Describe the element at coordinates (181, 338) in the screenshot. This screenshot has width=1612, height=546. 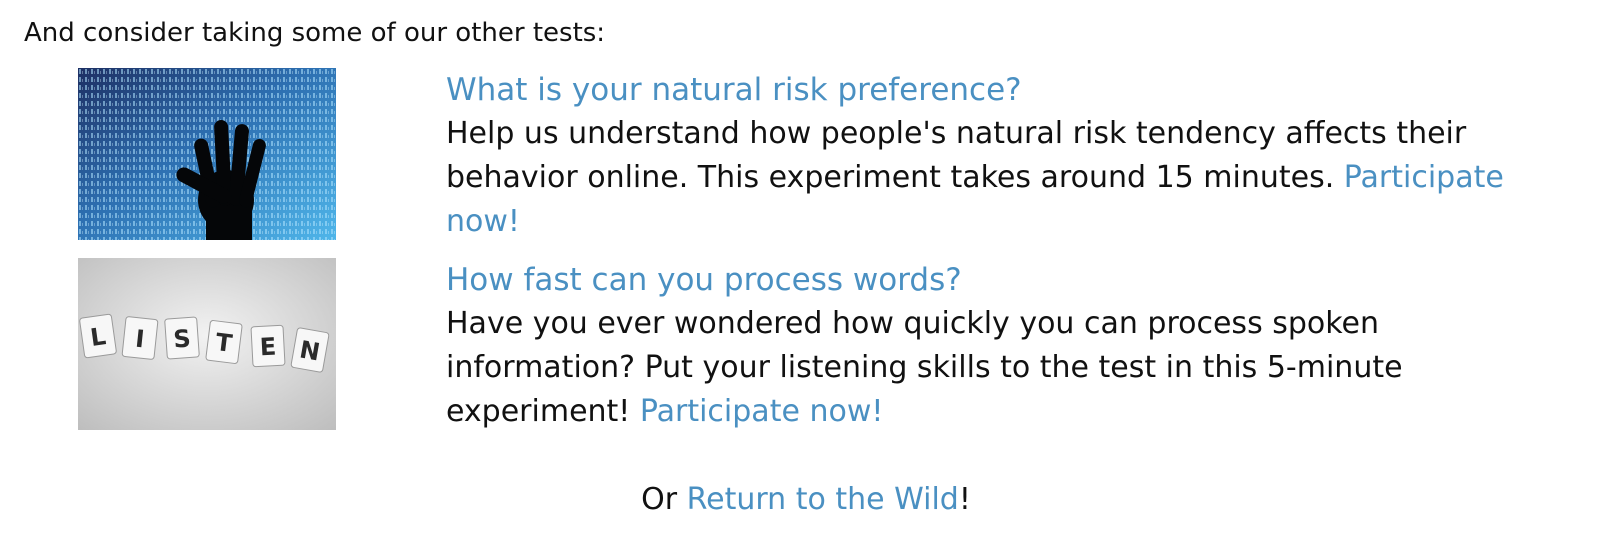
I see `tile-letter-3: S` at that location.